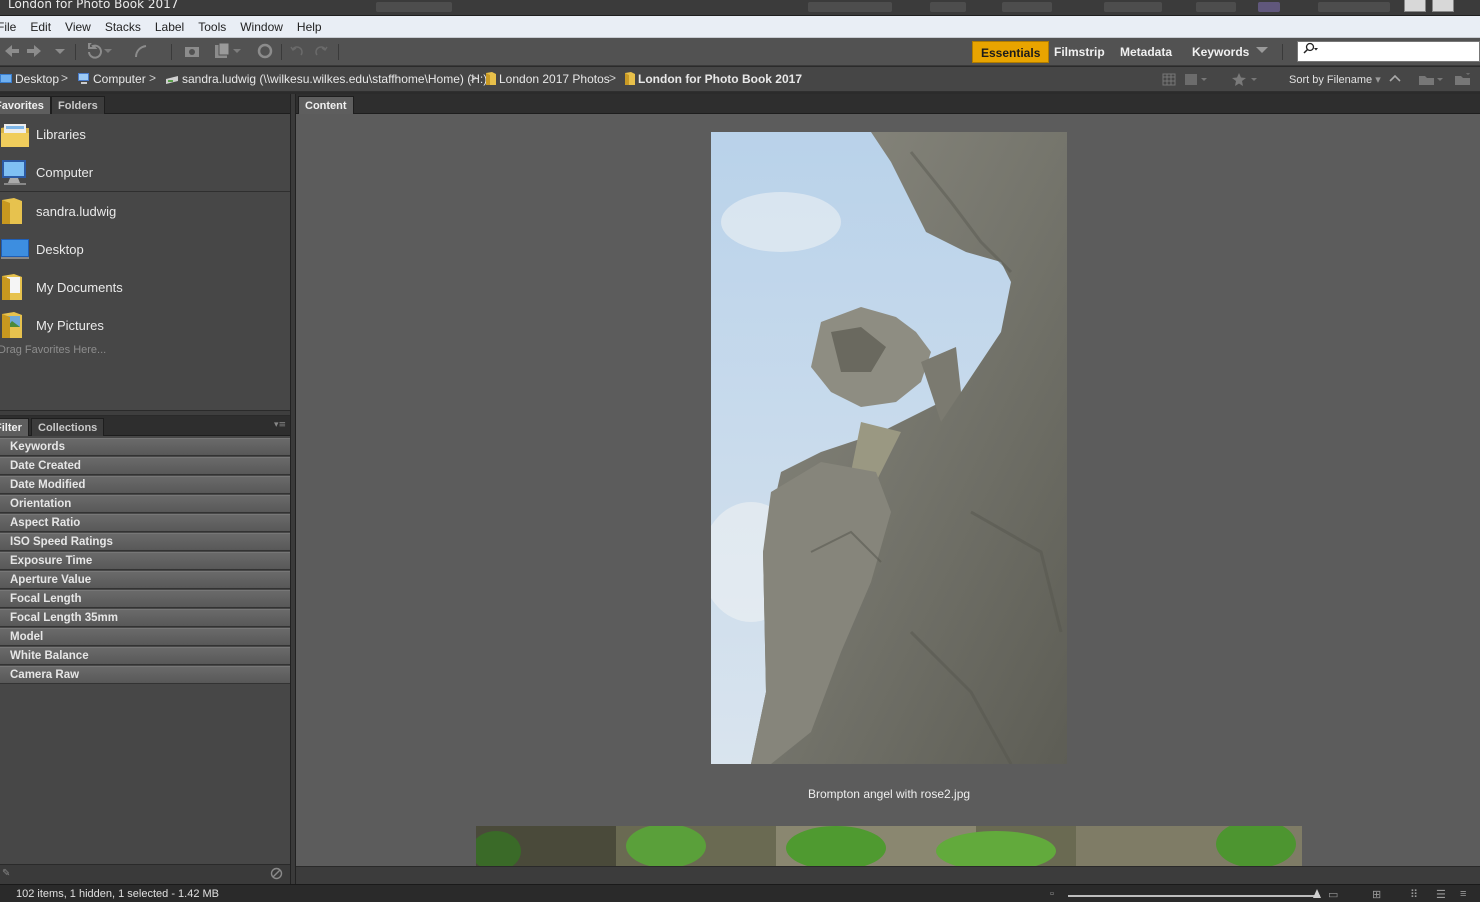 The width and height of the screenshot is (1480, 902). What do you see at coordinates (297, 53) in the screenshot?
I see `rotate-left-icon` at bounding box center [297, 53].